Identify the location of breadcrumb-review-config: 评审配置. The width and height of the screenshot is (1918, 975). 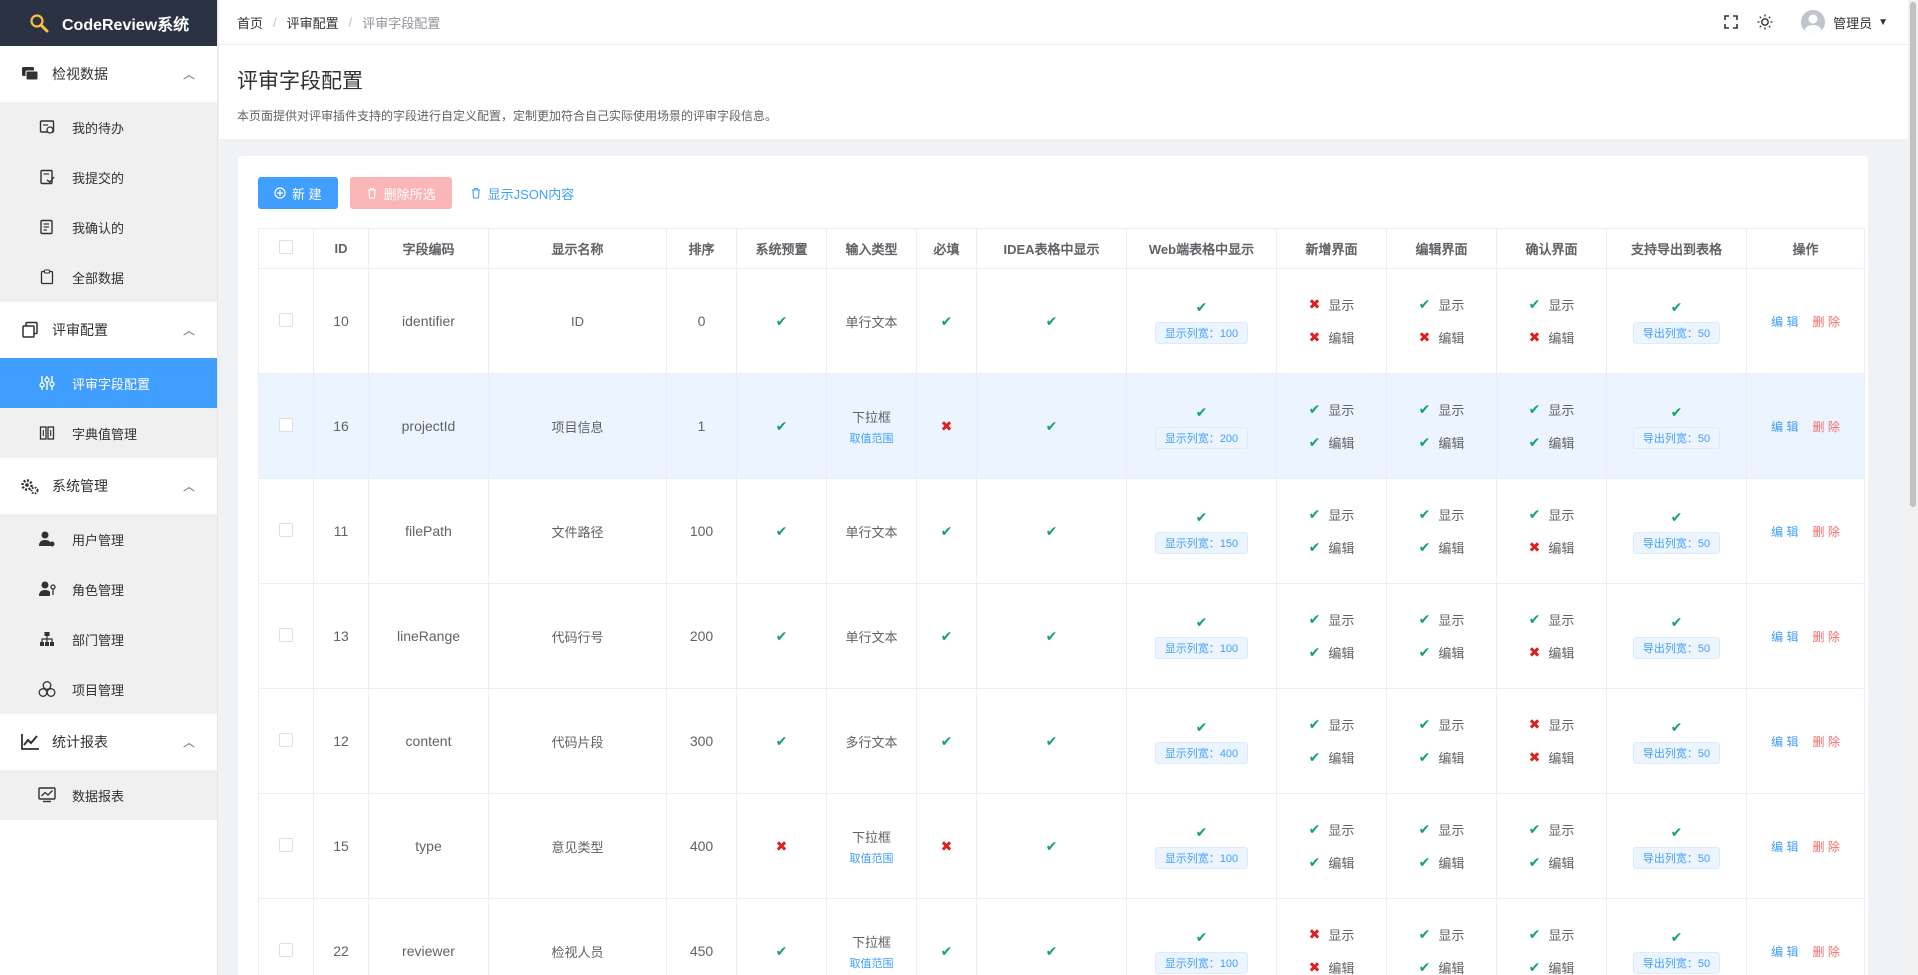
(313, 22).